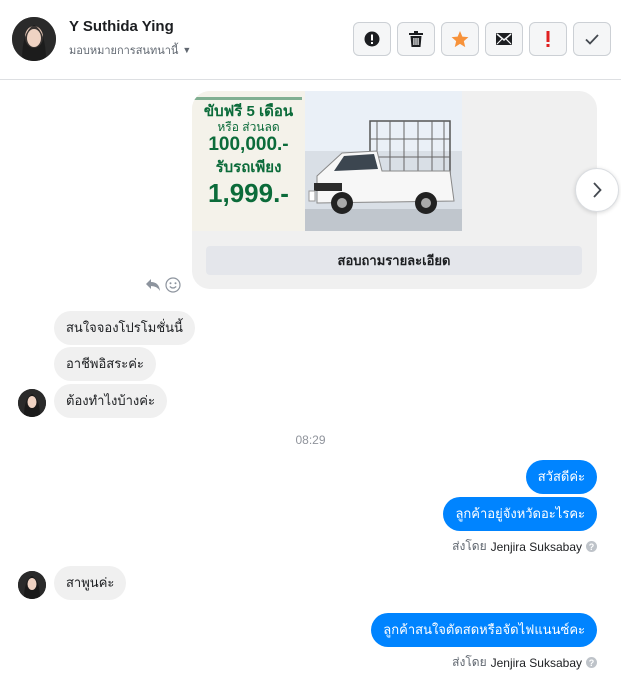 This screenshot has width=621, height=686. I want to click on caret-down-icon: ▼, so click(187, 50).